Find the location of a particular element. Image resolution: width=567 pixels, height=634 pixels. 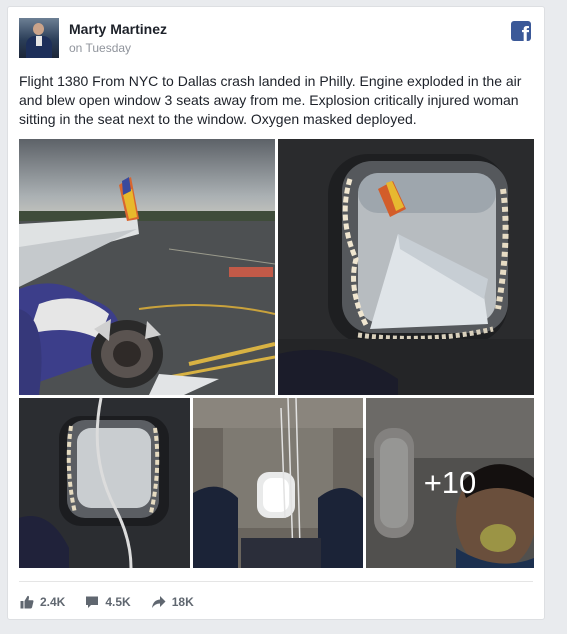

photo-passenger-mask: +10 is located at coordinates (450, 483).